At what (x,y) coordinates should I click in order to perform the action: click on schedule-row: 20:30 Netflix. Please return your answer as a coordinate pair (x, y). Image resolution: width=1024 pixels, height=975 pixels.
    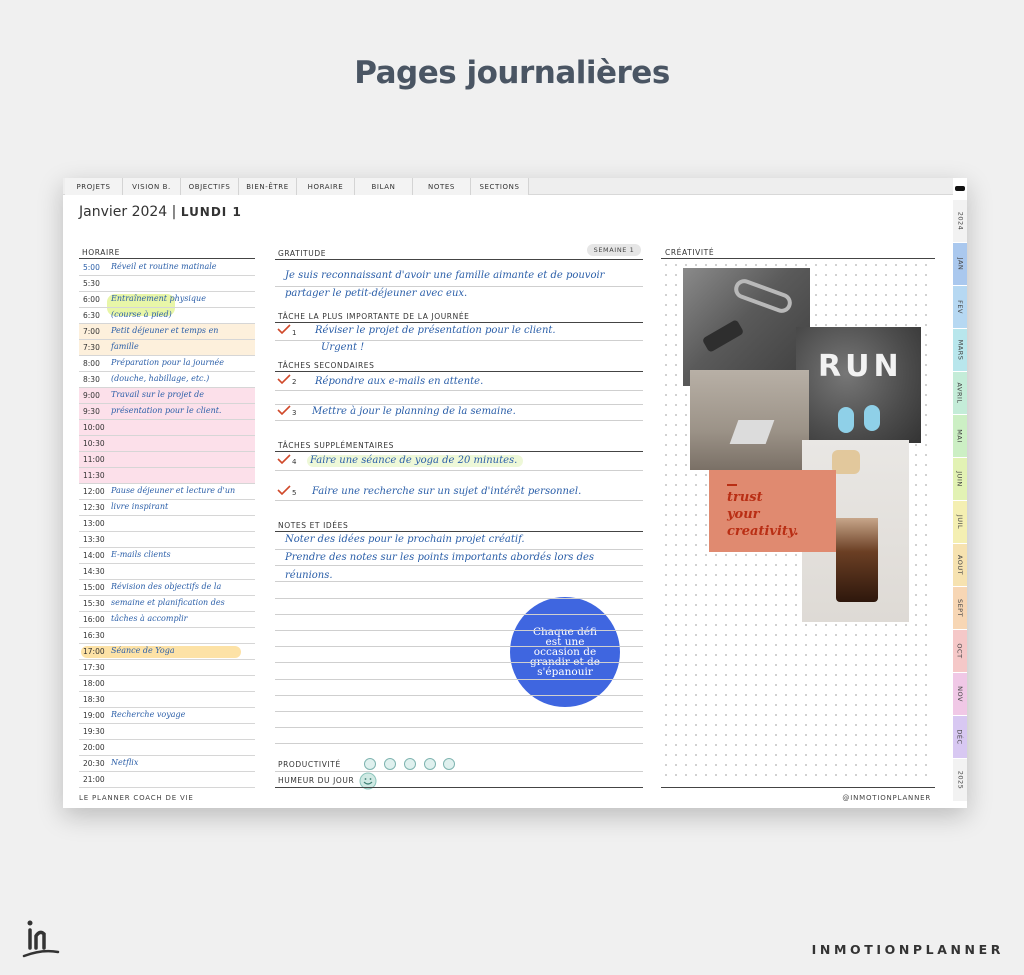
    Looking at the image, I should click on (167, 764).